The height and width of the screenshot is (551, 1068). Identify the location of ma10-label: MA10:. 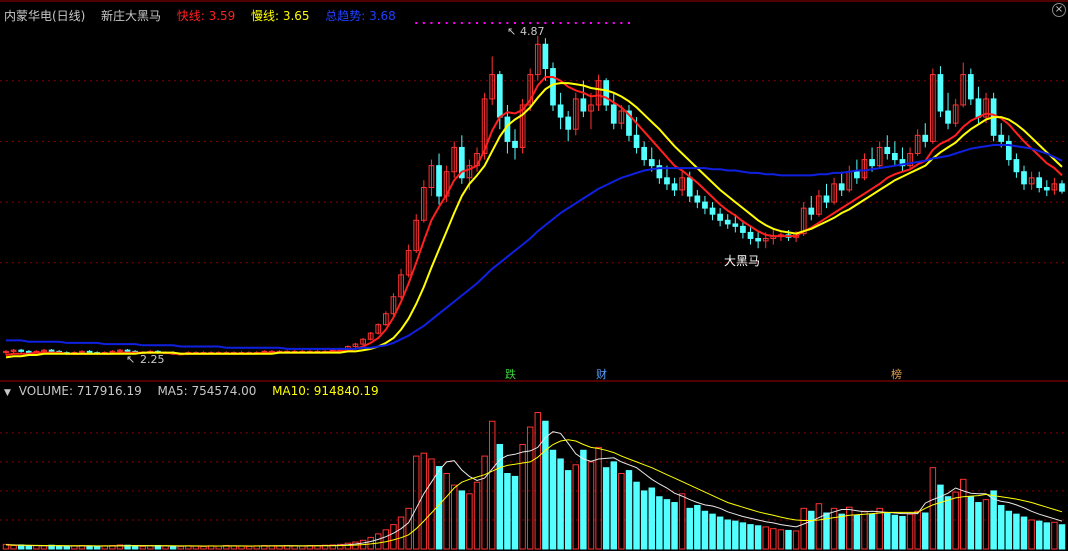
(291, 391).